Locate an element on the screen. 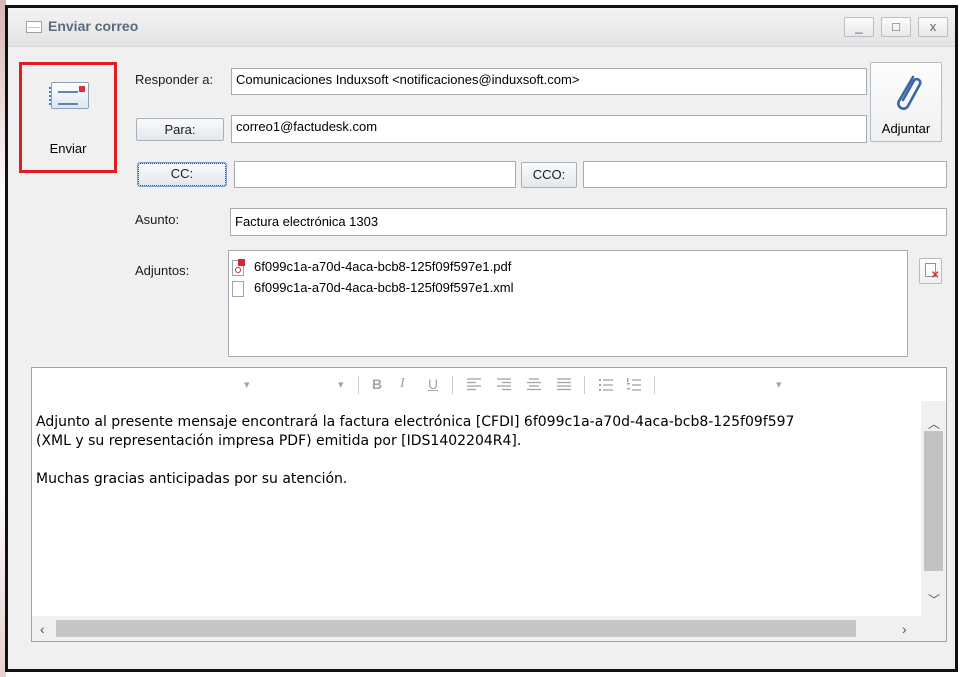 The height and width of the screenshot is (677, 965). minimize-button: _ is located at coordinates (859, 27).